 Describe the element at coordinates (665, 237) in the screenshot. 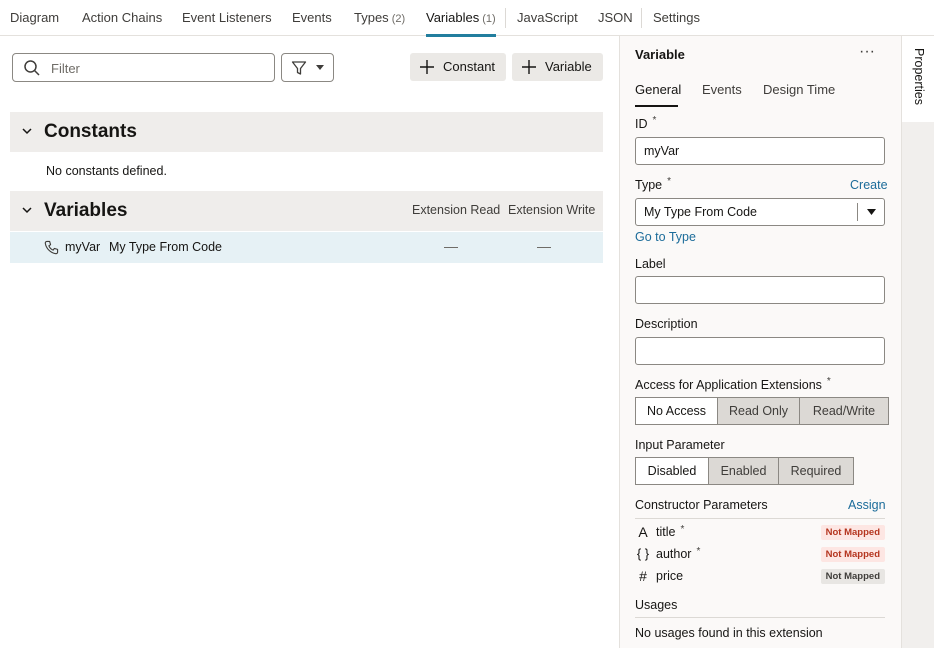

I see `go-to-type-link: Go to Type` at that location.